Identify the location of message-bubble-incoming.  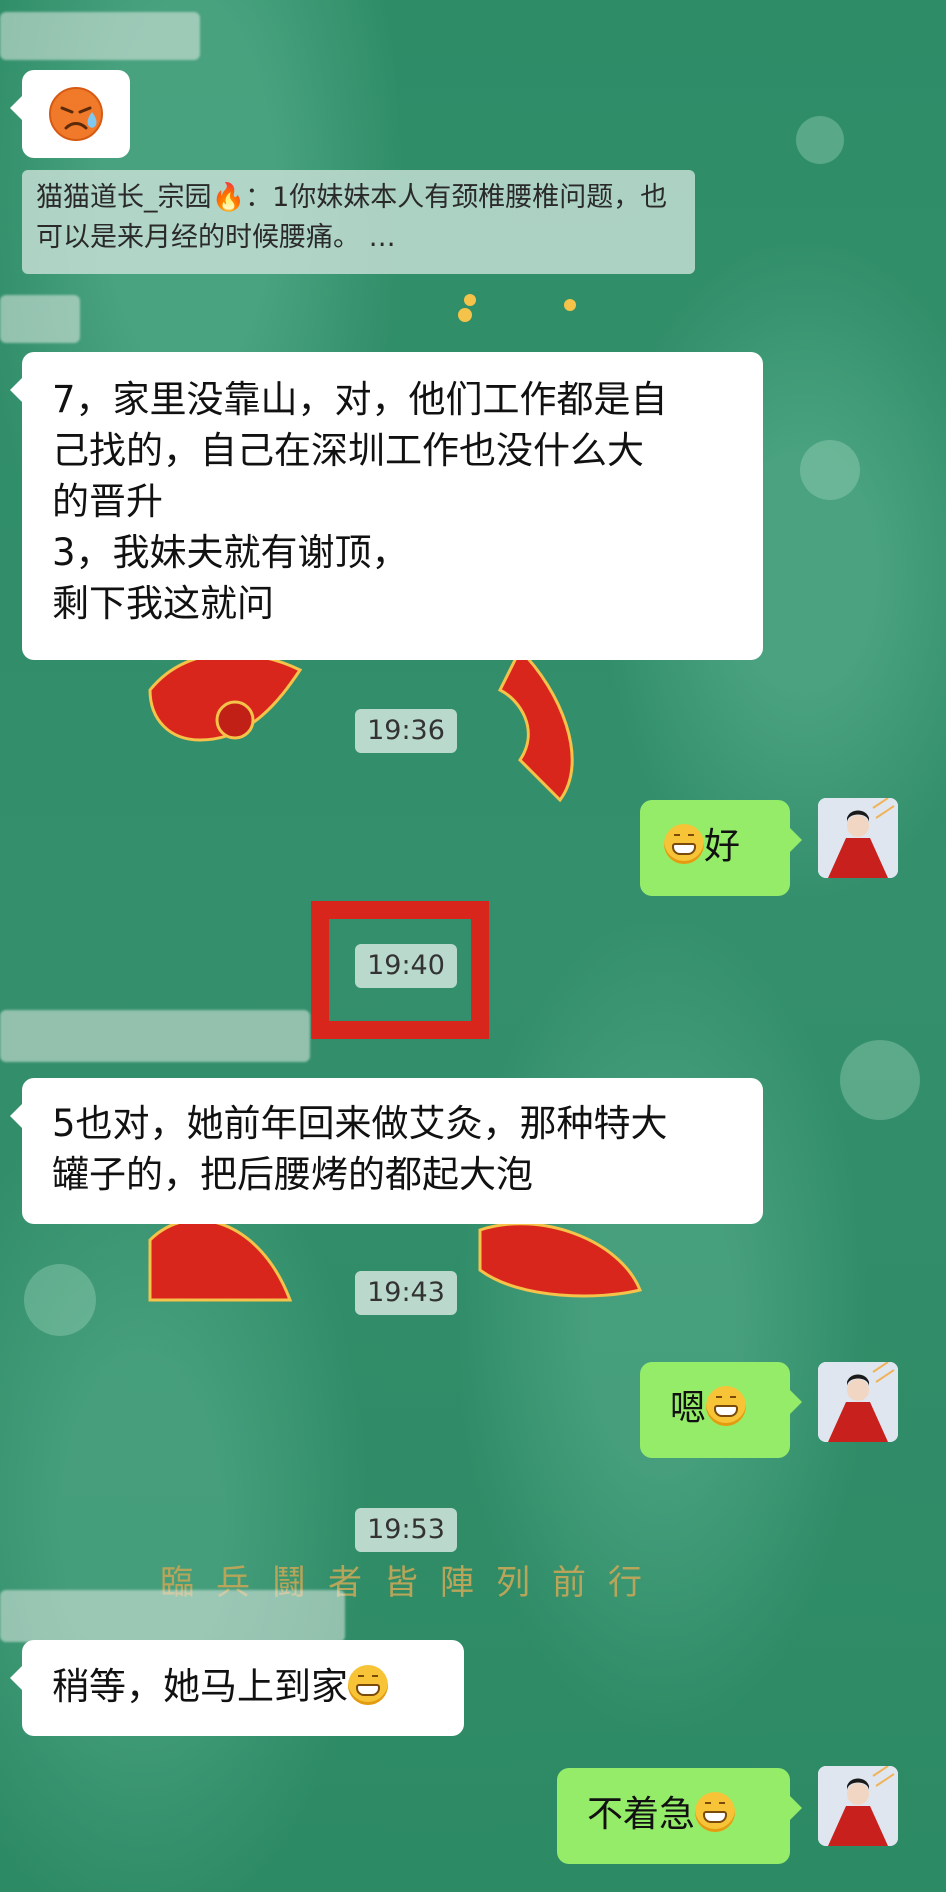
(70, 114).